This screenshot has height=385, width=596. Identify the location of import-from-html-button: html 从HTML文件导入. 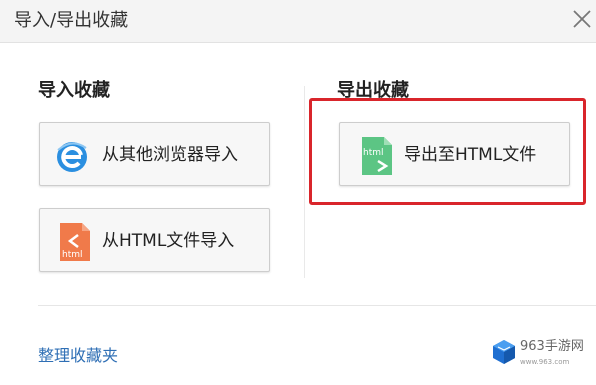
(154, 240).